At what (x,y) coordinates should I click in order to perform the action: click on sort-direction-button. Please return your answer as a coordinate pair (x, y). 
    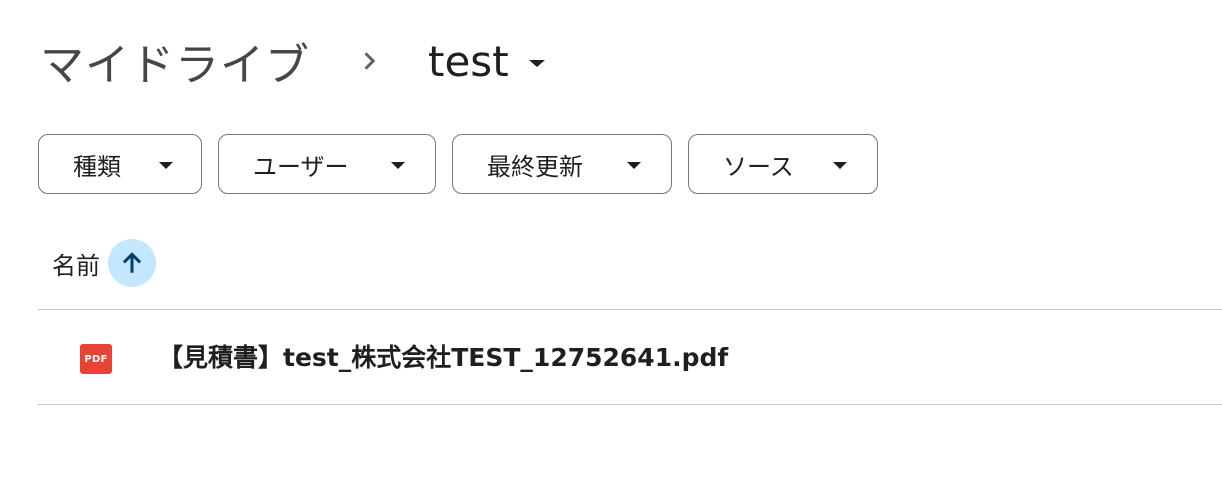
    Looking at the image, I should click on (132, 263).